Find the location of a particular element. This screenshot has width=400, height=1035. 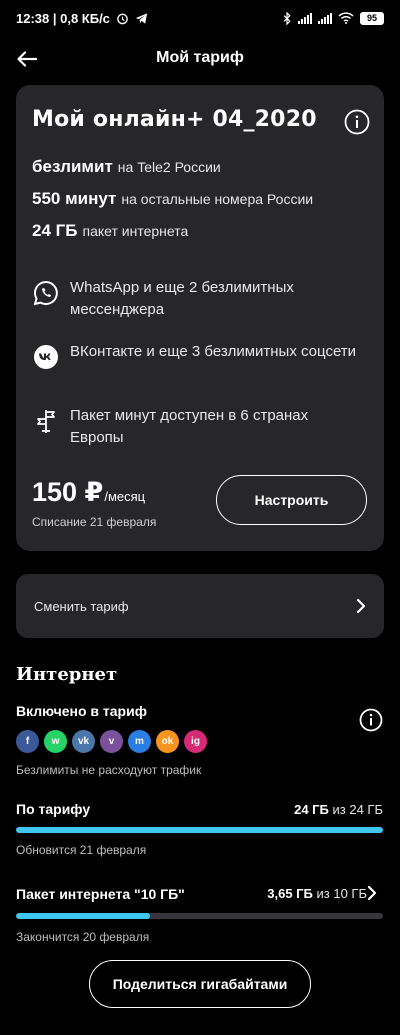

feature-value: 550 минут is located at coordinates (74, 198).